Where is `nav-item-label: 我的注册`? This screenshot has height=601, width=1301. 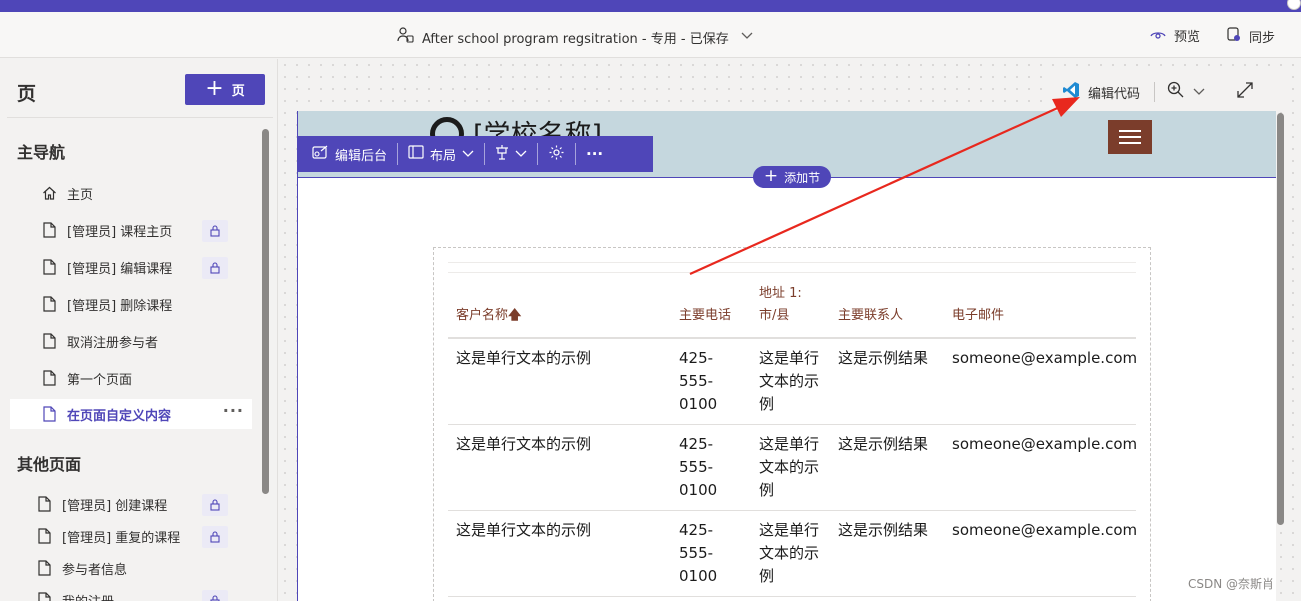 nav-item-label: 我的注册 is located at coordinates (88, 596).